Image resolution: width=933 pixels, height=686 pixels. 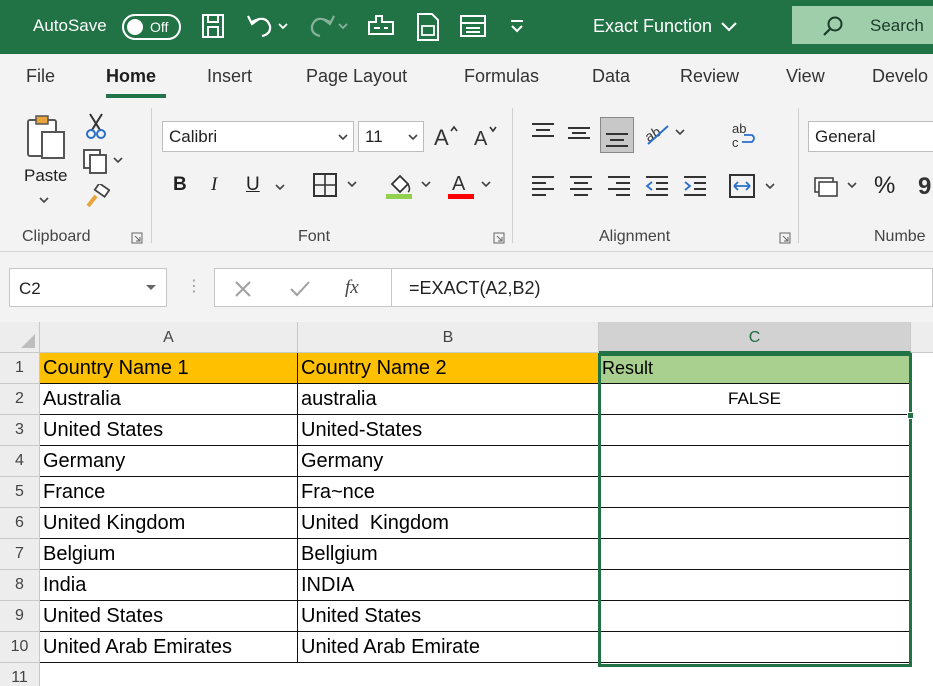 I want to click on decrease-font-size-icon: A, so click(x=487, y=138).